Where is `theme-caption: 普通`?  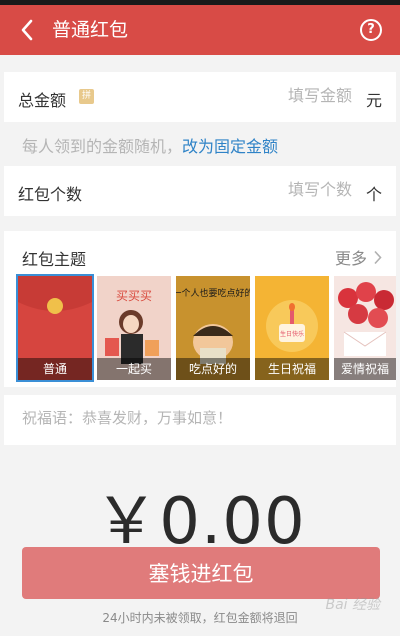
theme-caption: 普通 is located at coordinates (55, 369).